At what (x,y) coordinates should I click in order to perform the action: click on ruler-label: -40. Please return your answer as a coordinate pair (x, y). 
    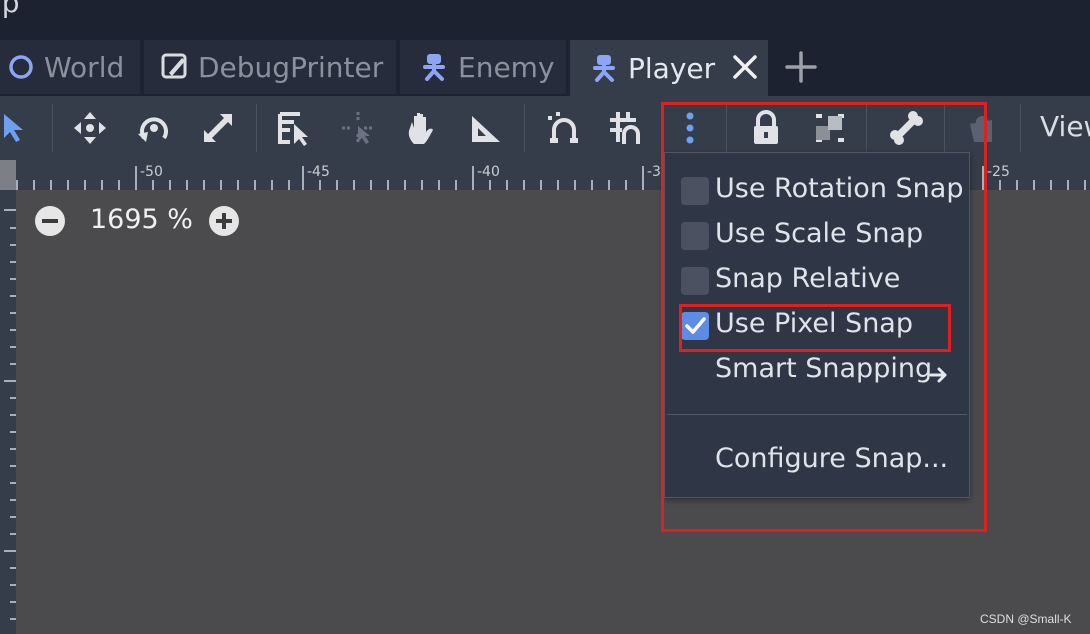
    Looking at the image, I should click on (488, 172).